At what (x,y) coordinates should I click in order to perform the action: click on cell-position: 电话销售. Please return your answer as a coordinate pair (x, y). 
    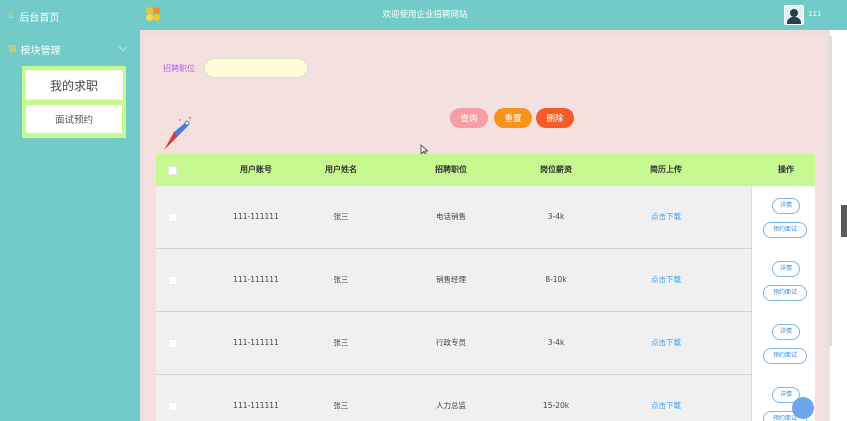
    Looking at the image, I should click on (451, 216).